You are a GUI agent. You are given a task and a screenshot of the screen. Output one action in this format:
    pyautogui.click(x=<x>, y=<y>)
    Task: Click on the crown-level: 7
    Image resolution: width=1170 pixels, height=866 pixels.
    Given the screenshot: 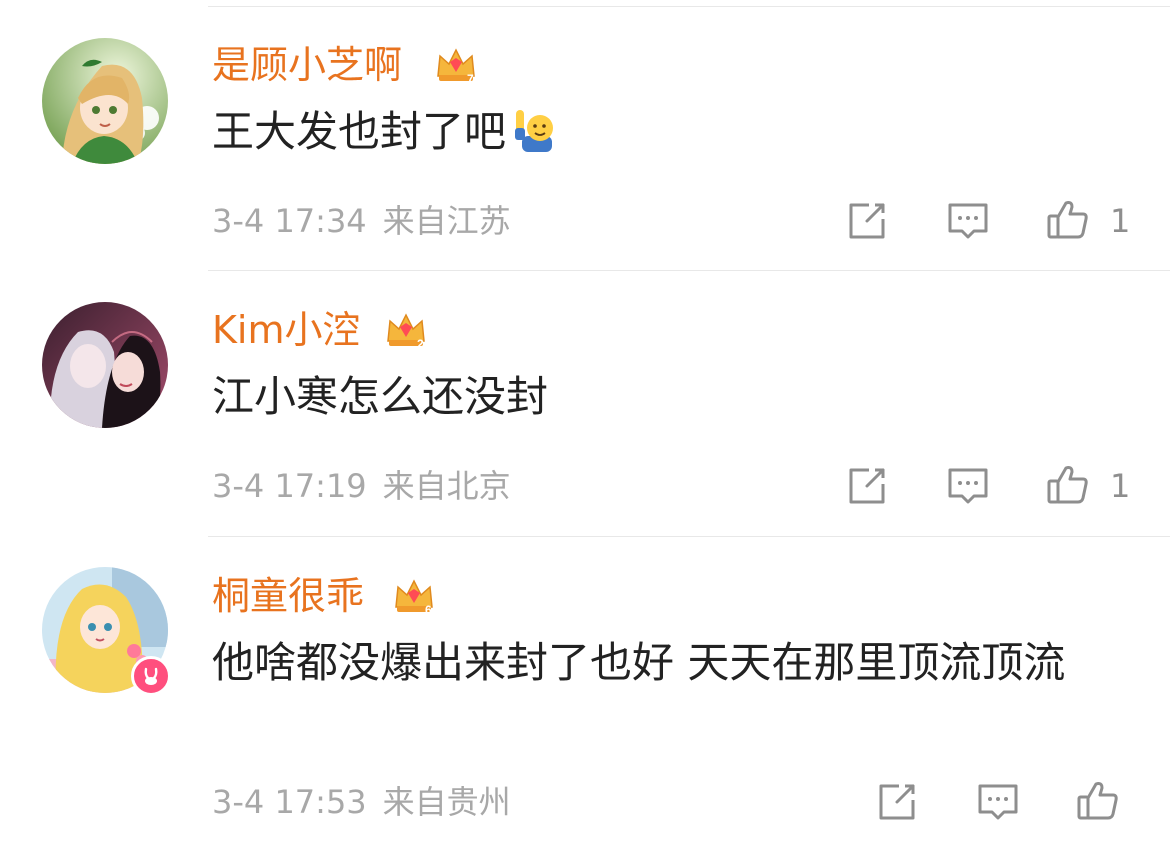 What is the action you would take?
    pyautogui.click(x=470, y=79)
    